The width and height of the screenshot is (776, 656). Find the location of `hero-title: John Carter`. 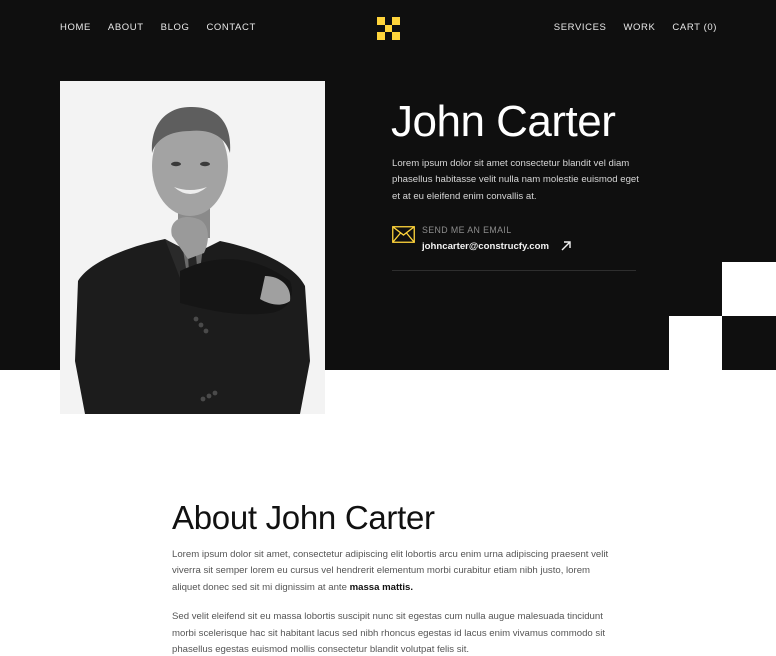

hero-title: John Carter is located at coordinates (503, 121).